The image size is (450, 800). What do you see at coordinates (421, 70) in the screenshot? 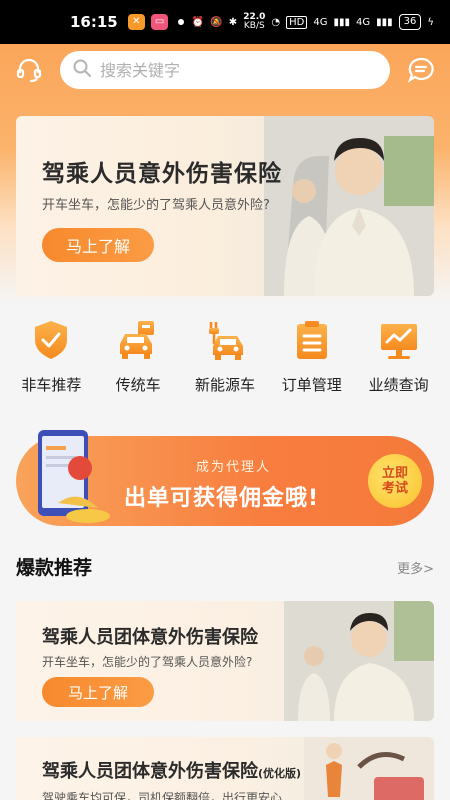
I see `message-icon` at bounding box center [421, 70].